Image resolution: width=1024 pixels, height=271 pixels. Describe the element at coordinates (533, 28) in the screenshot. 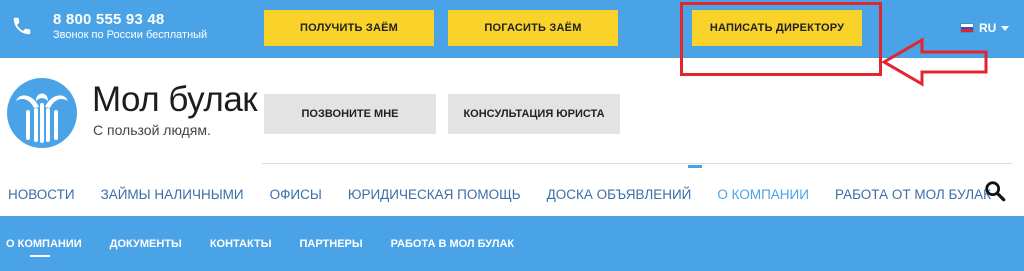

I see `repay-loan-button: ПОГАСИТЬ ЗАЁМ` at that location.